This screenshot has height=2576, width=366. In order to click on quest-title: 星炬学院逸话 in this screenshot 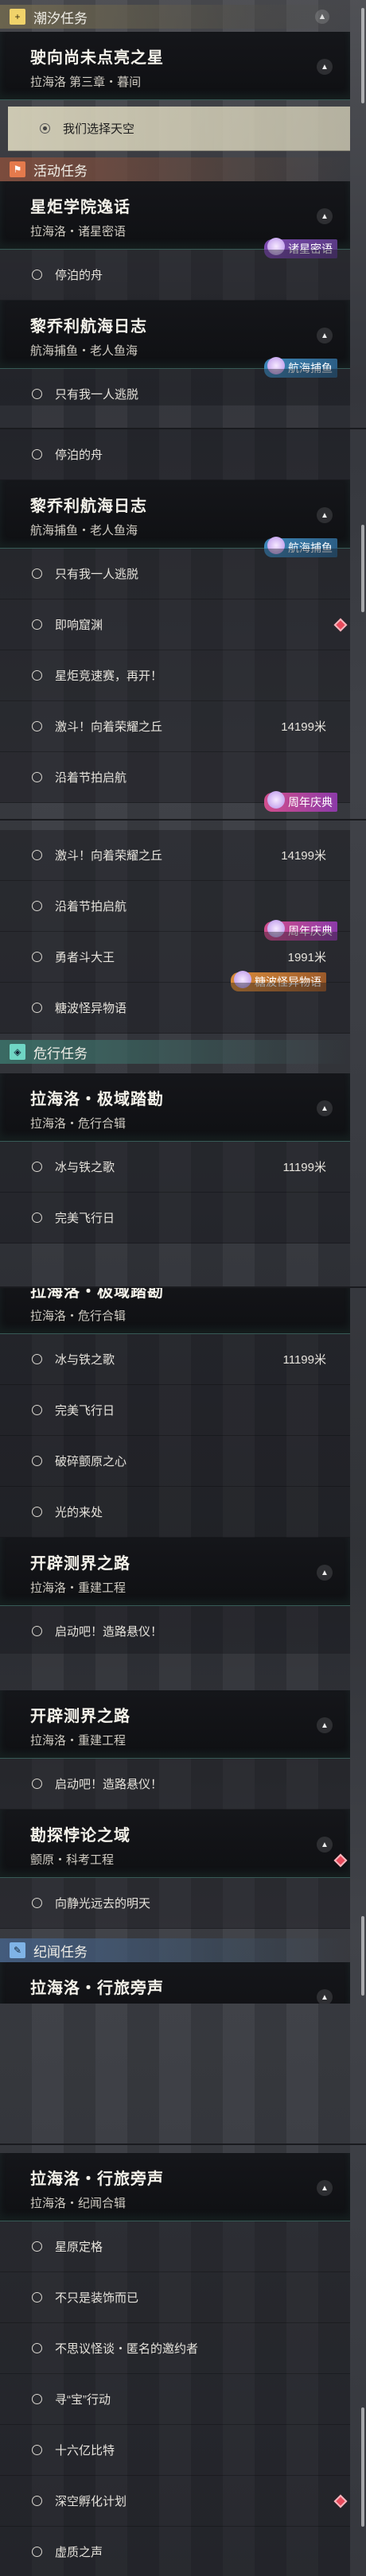, I will do `click(80, 208)`.